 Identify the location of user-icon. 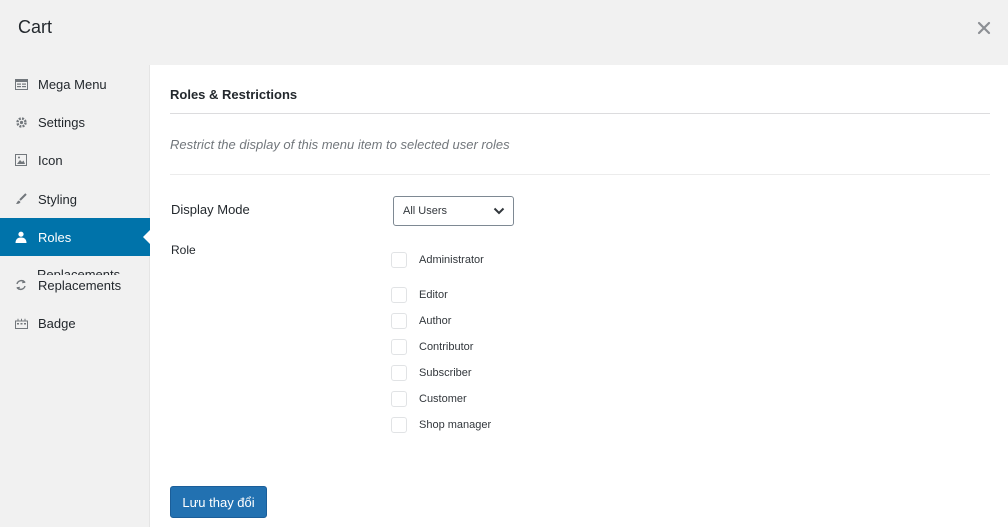
(21, 237).